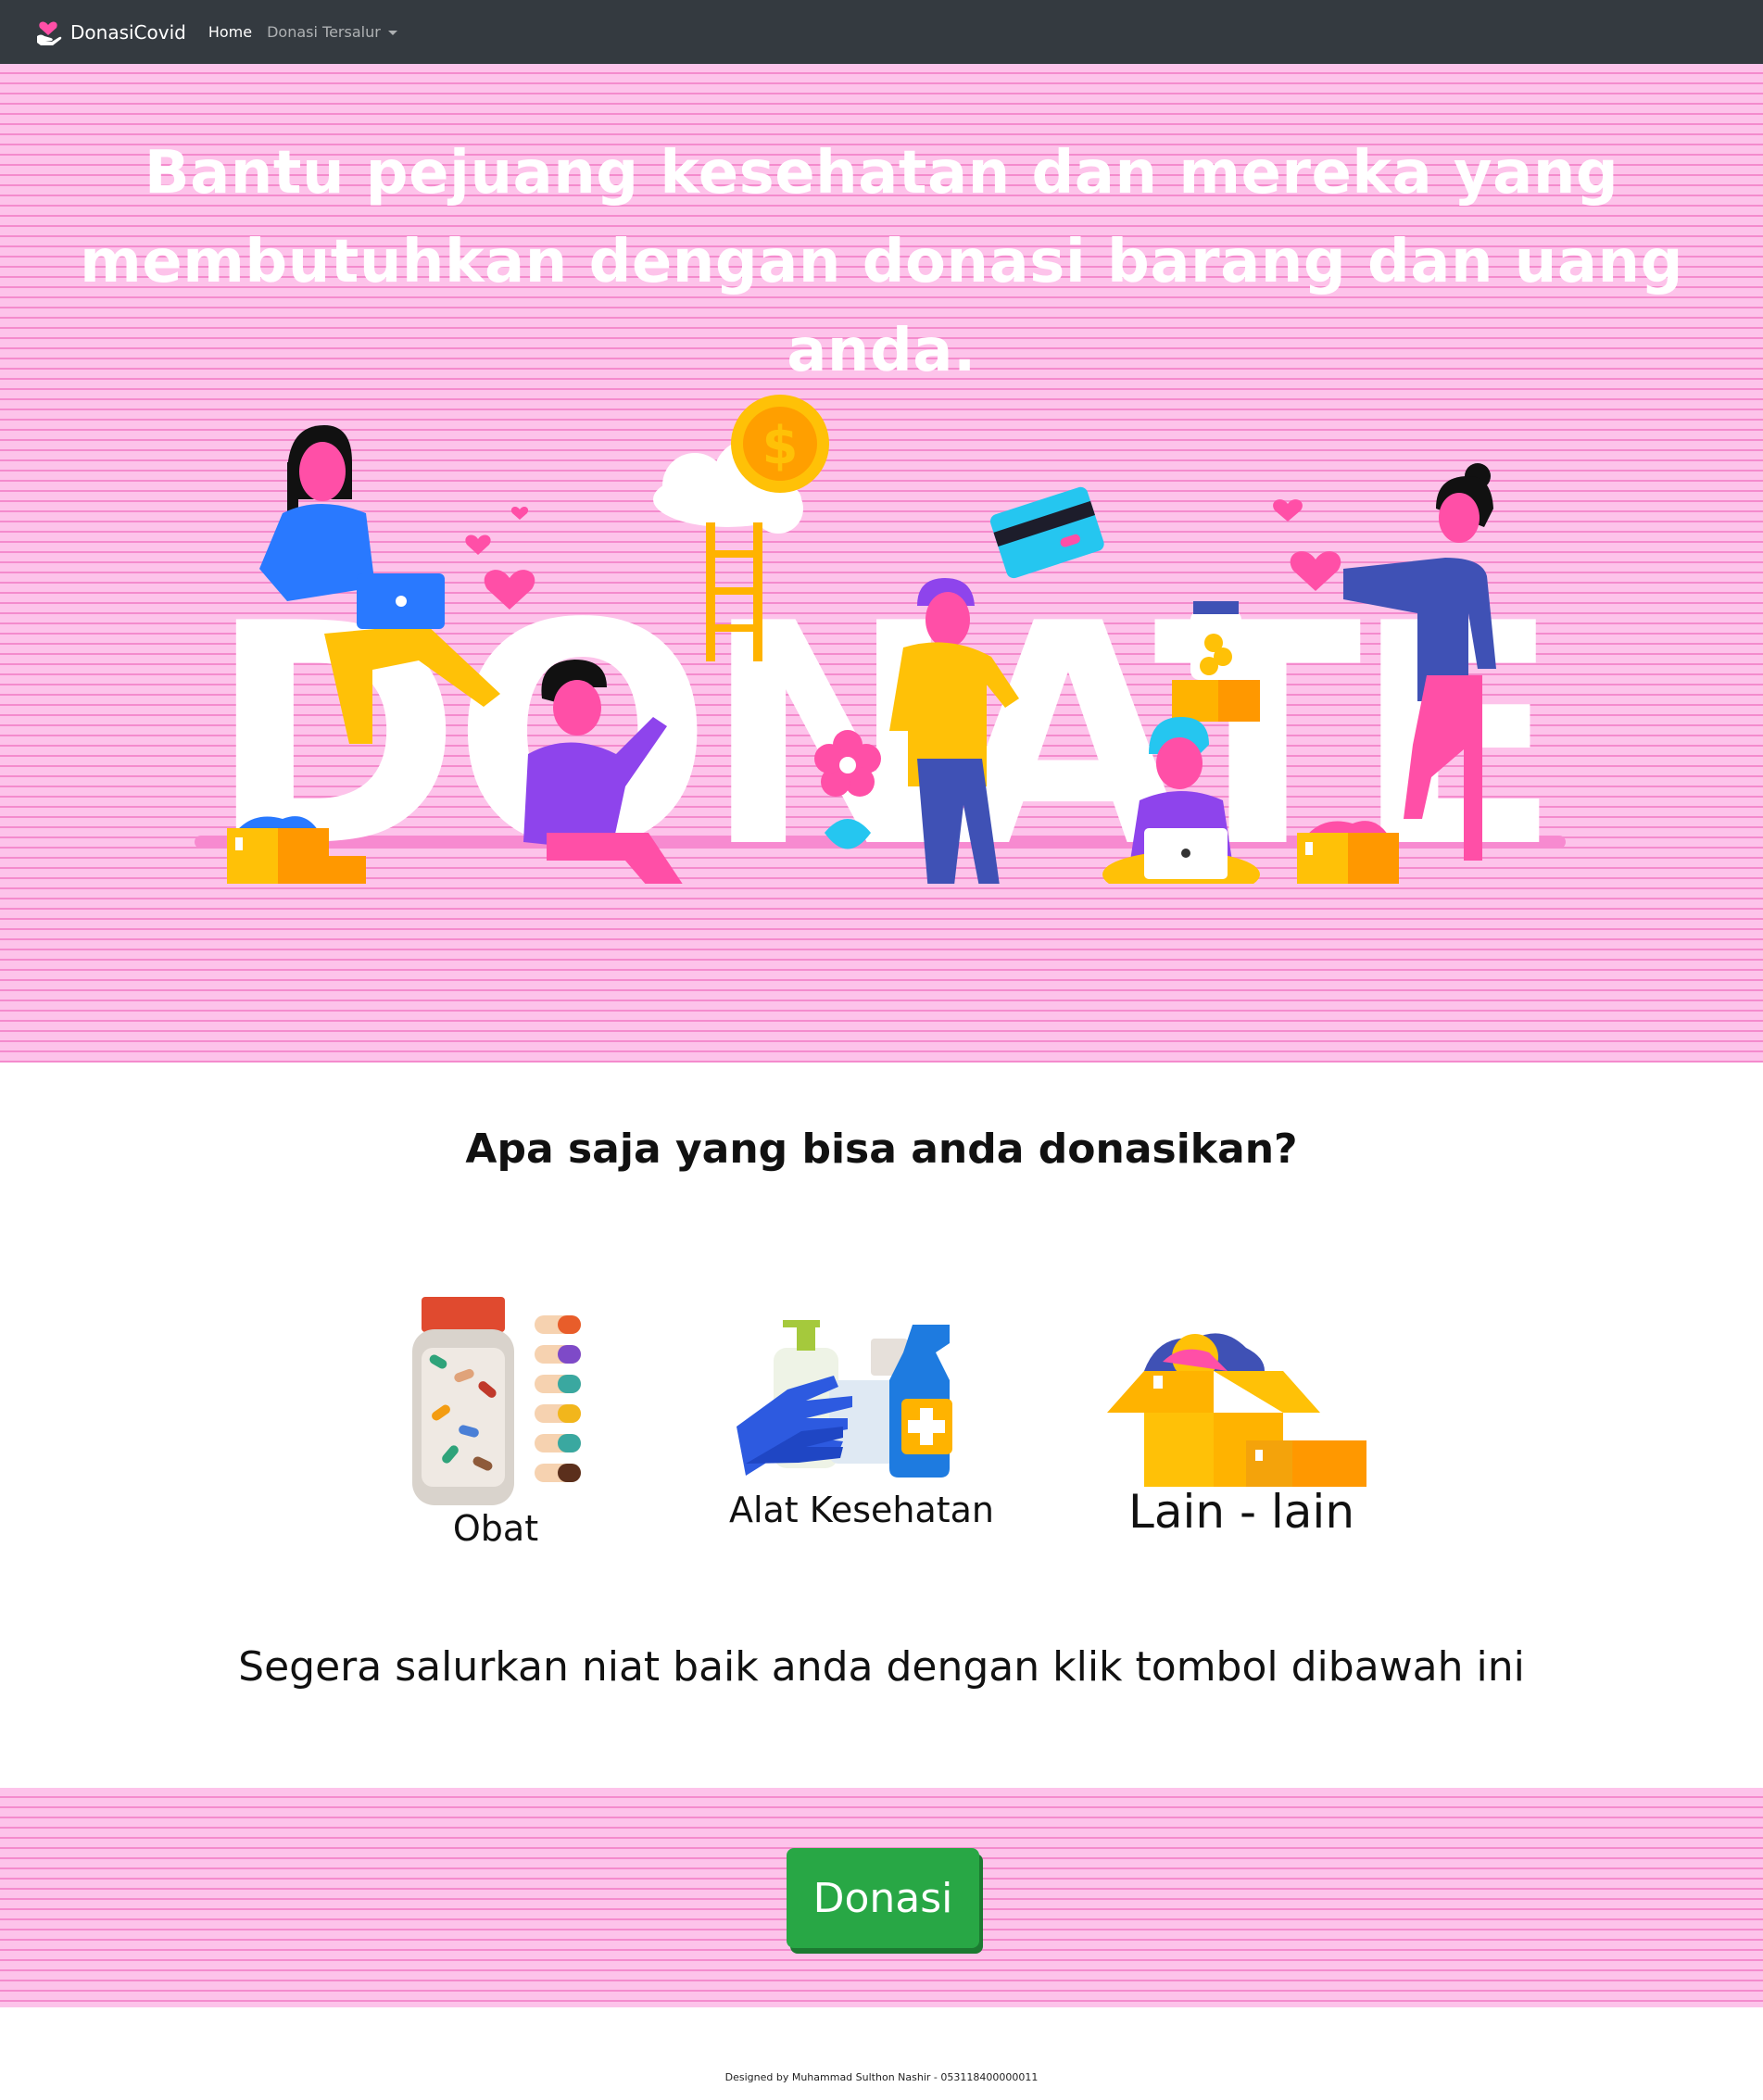 Image resolution: width=1763 pixels, height=2100 pixels. I want to click on donasi-button: Donasi, so click(883, 1898).